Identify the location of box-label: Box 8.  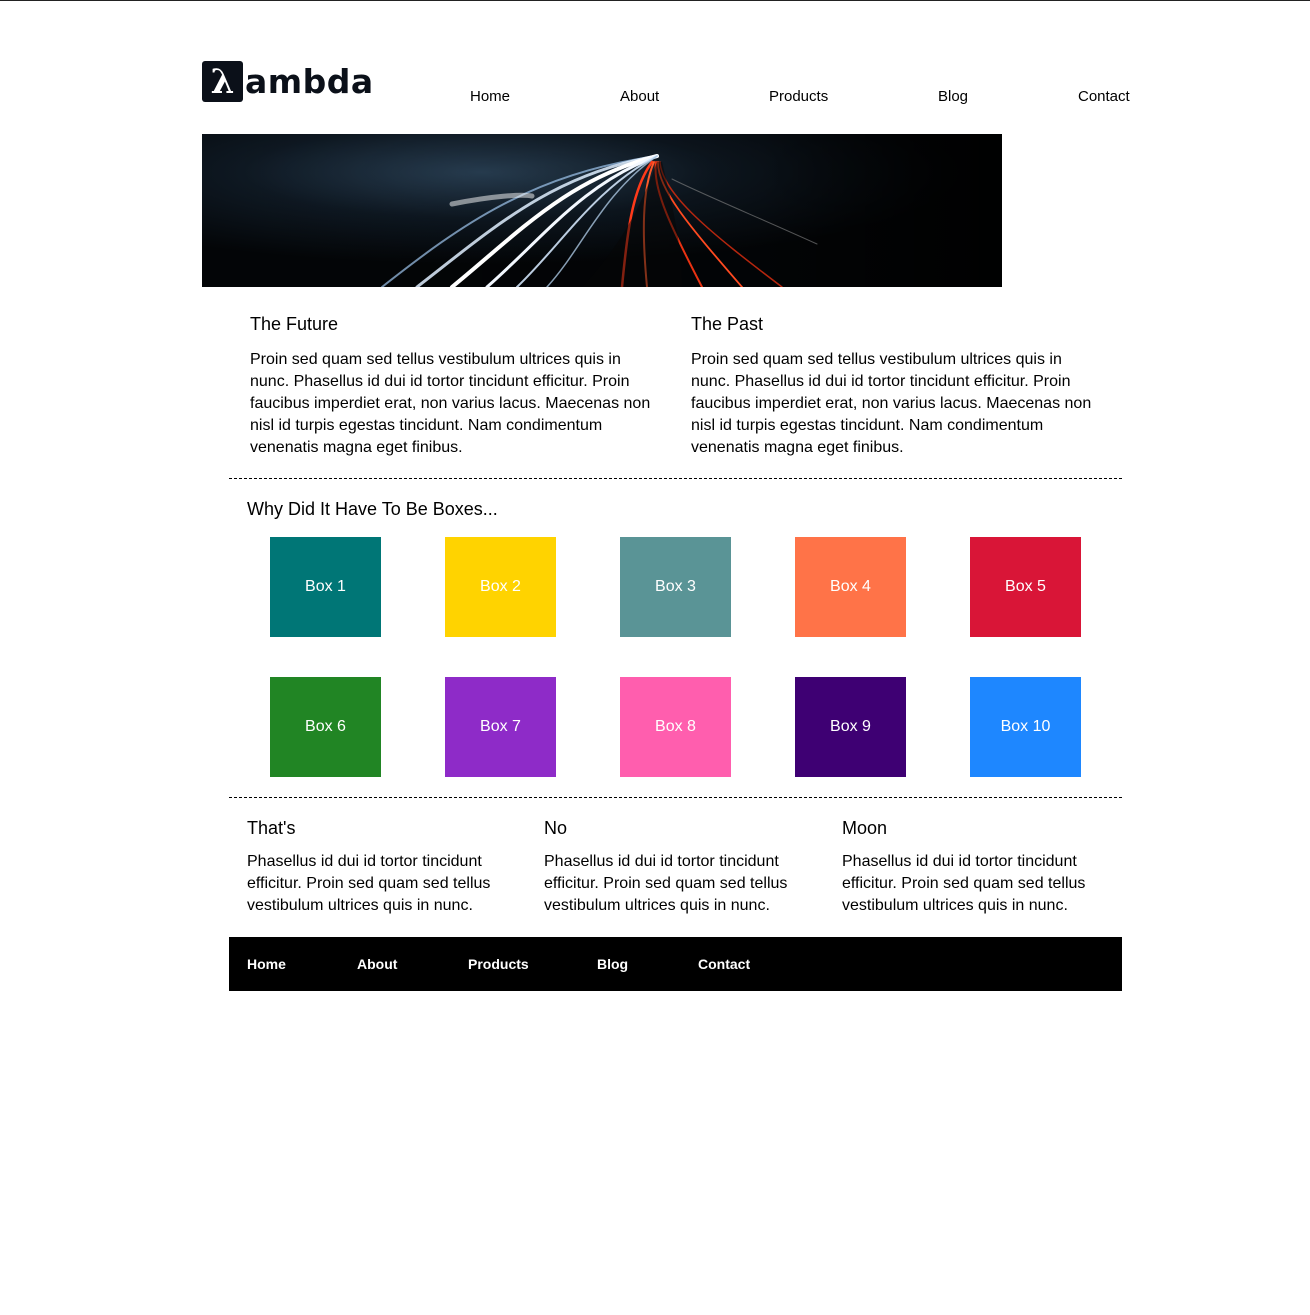
(675, 726).